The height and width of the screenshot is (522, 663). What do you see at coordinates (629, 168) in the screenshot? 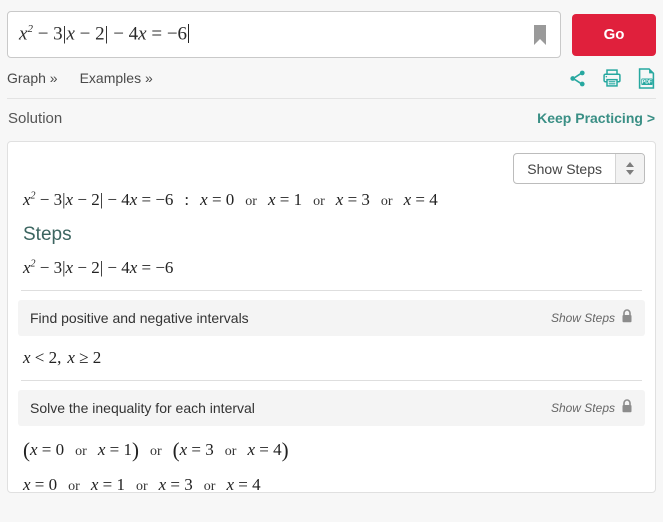
I see `updown-spinner-icon` at bounding box center [629, 168].